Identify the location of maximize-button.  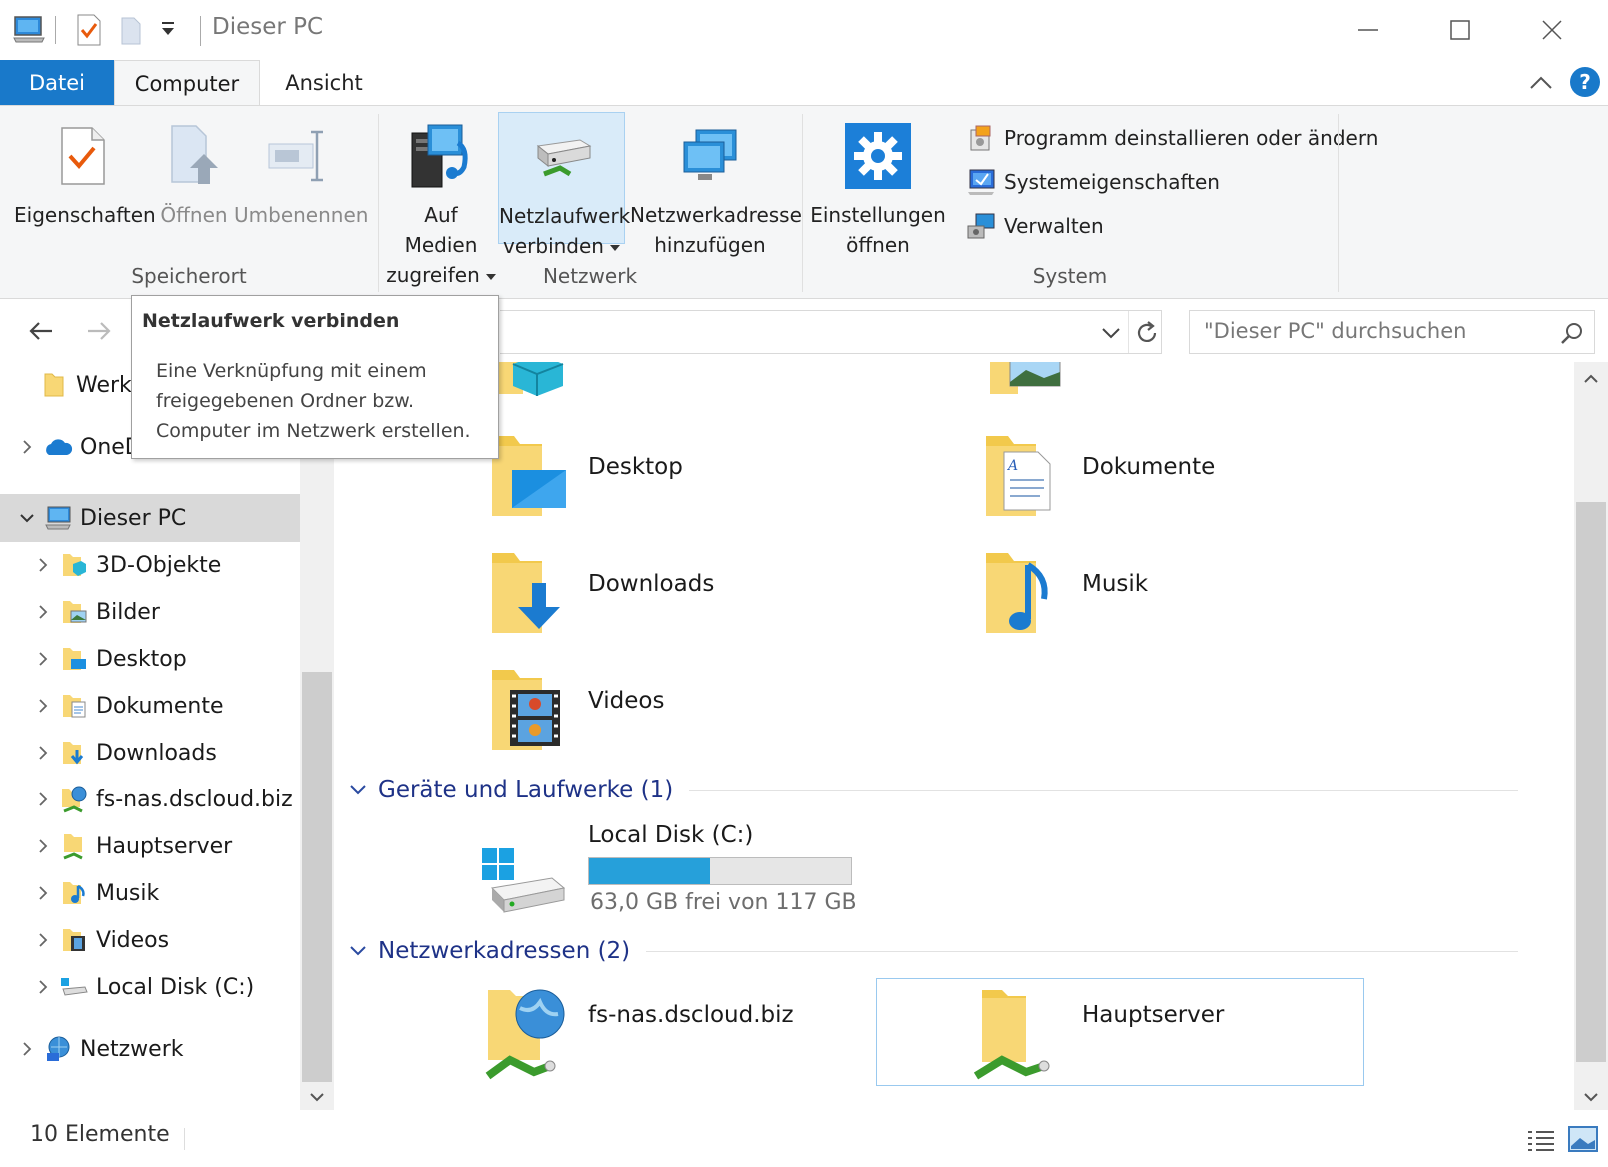
(1460, 30).